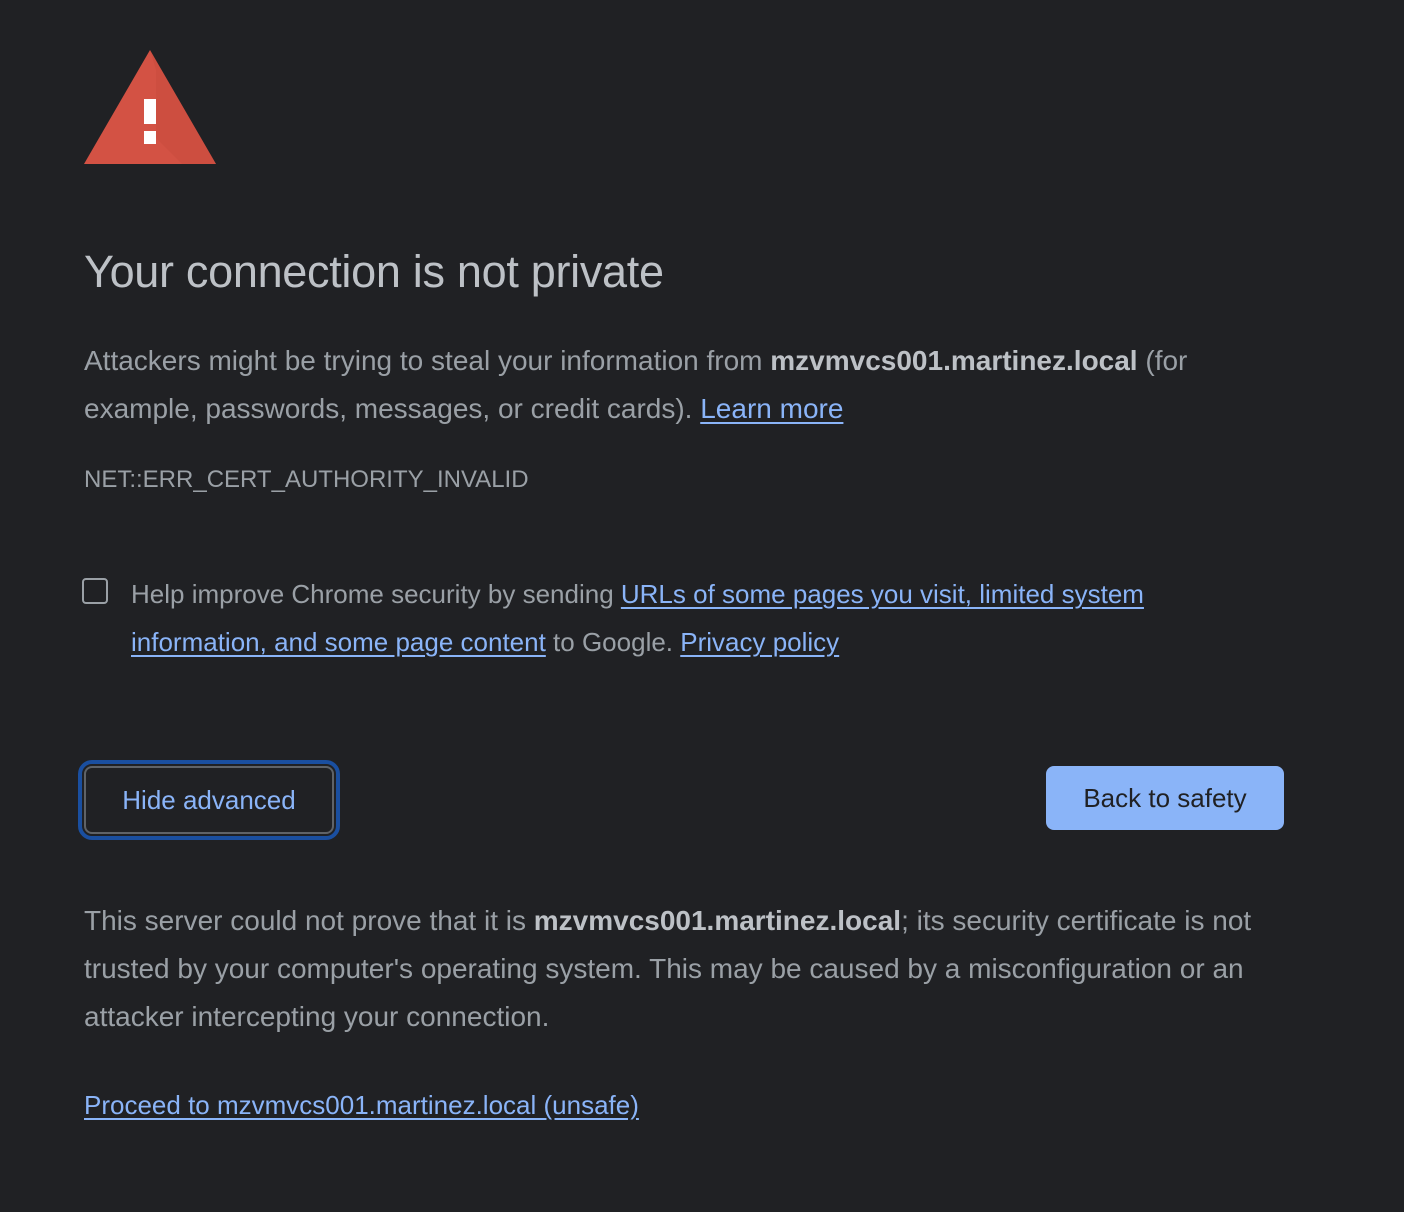  I want to click on warning-triangle-icon, so click(150, 107).